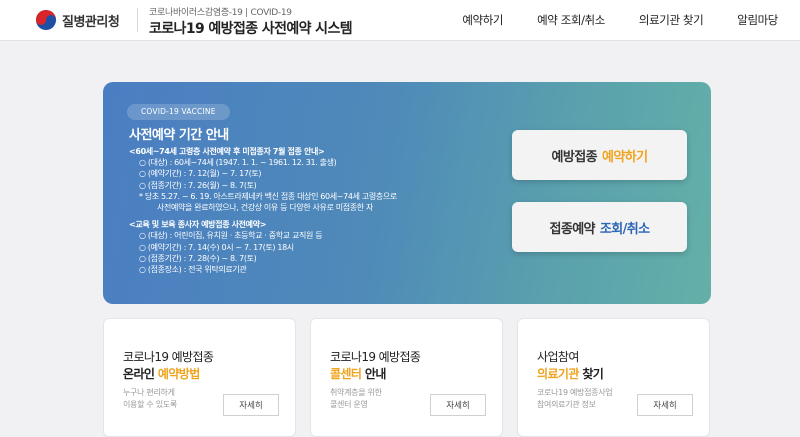 The image size is (800, 437). I want to click on card-description: 콜센터 운영, so click(349, 404).